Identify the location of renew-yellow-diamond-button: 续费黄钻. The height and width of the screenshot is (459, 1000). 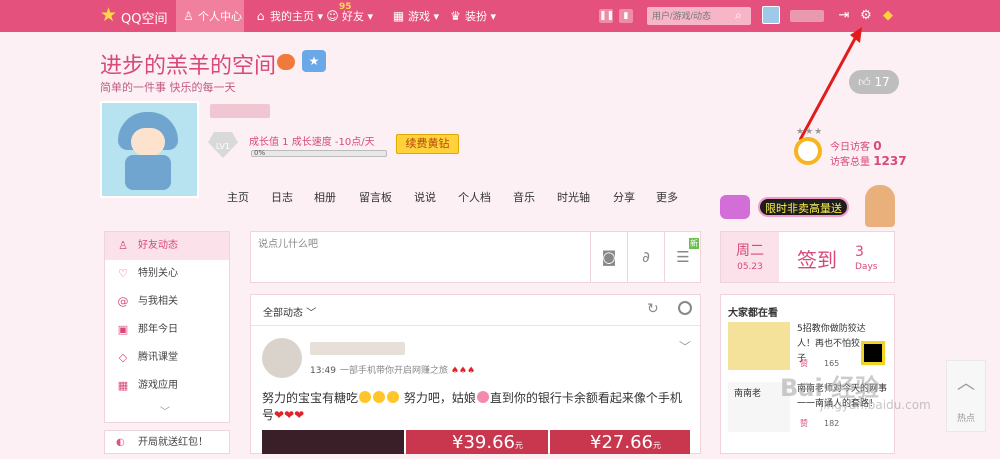
(427, 144).